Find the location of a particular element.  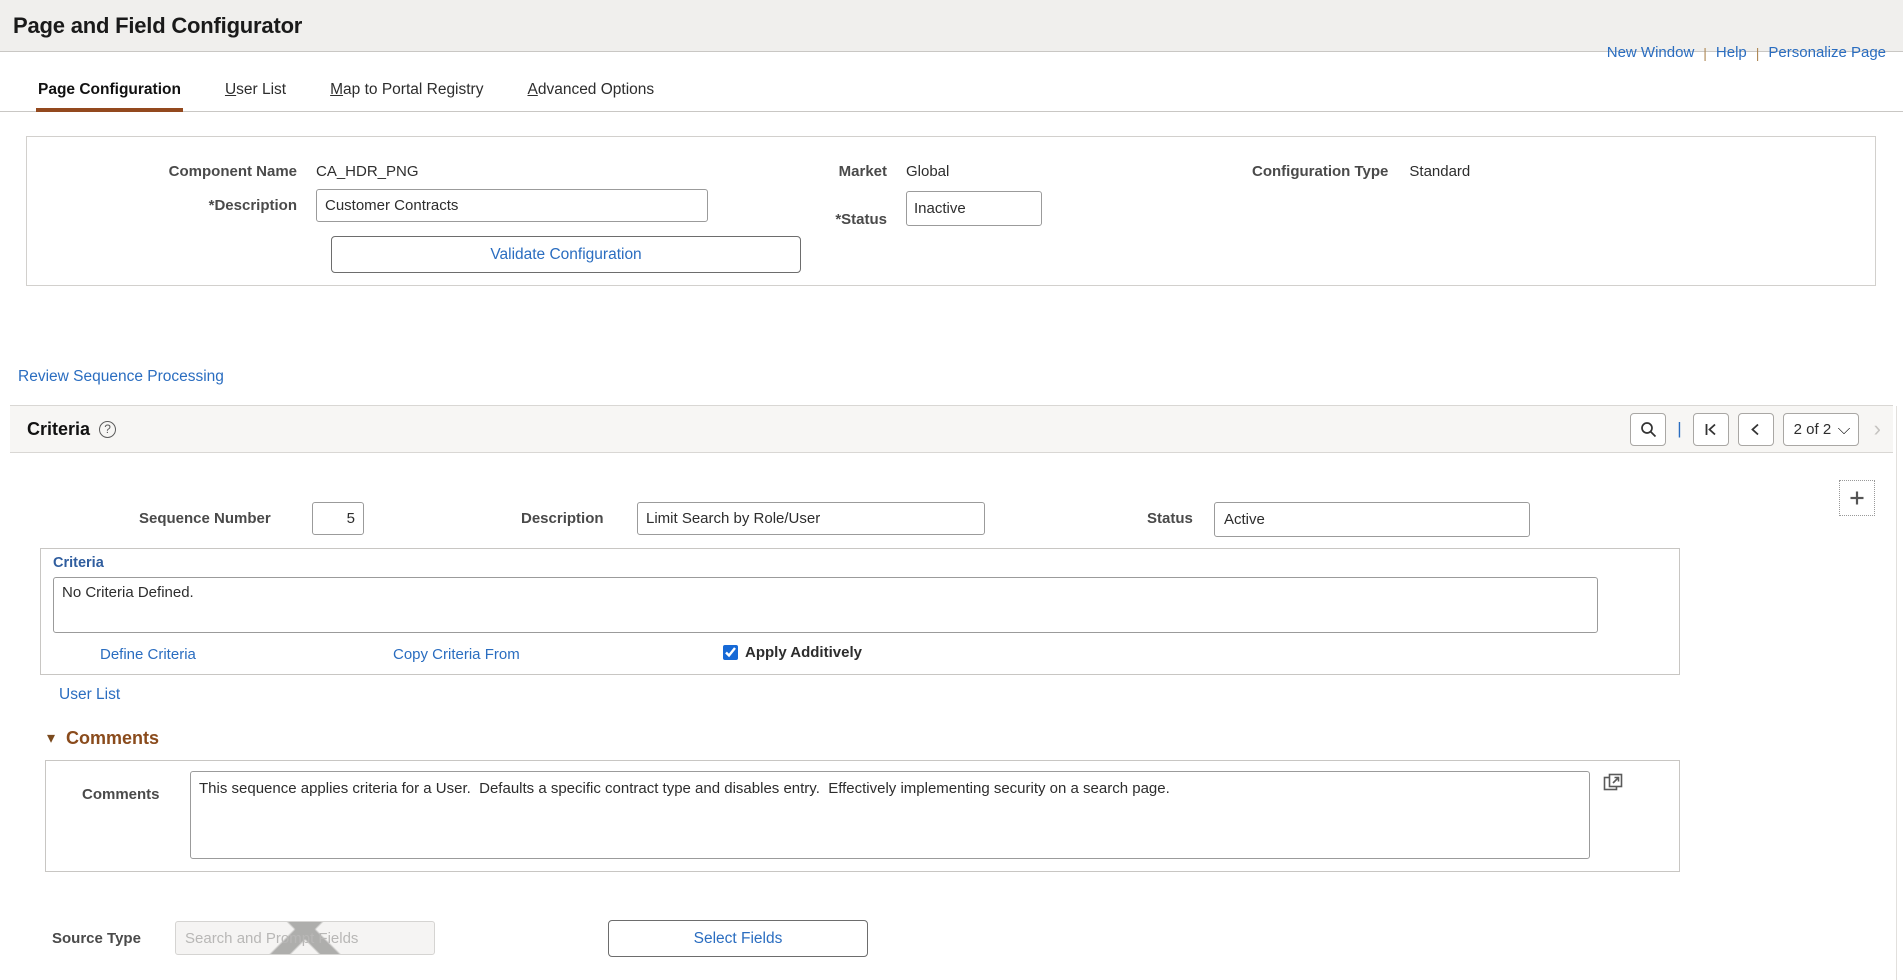

expand-popout-icon is located at coordinates (1614, 786).